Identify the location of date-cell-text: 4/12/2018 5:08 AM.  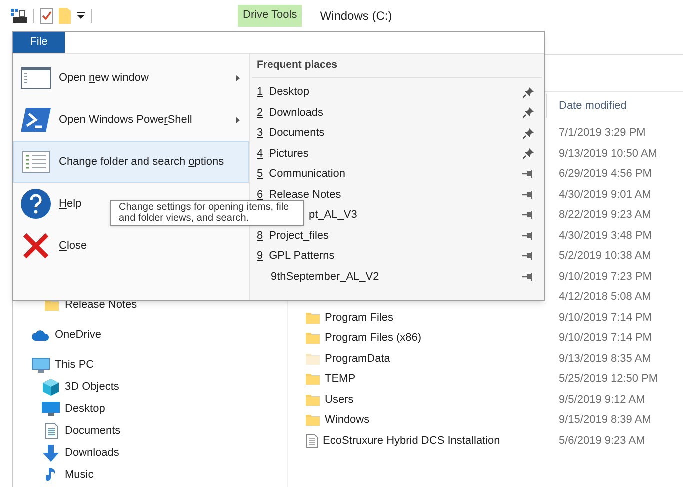
(605, 297).